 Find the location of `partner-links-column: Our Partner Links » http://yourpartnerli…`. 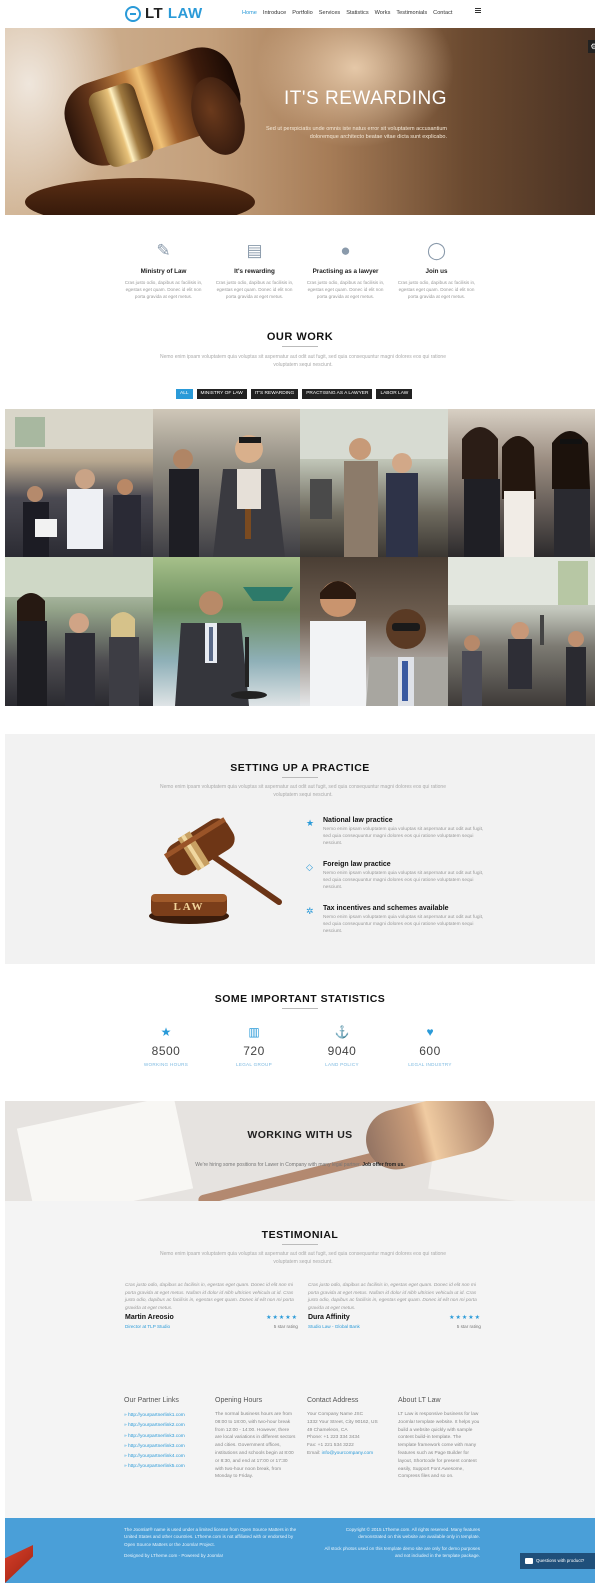

partner-links-column: Our Partner Links » http://yourpartnerli… is located at coordinates (165, 1435).